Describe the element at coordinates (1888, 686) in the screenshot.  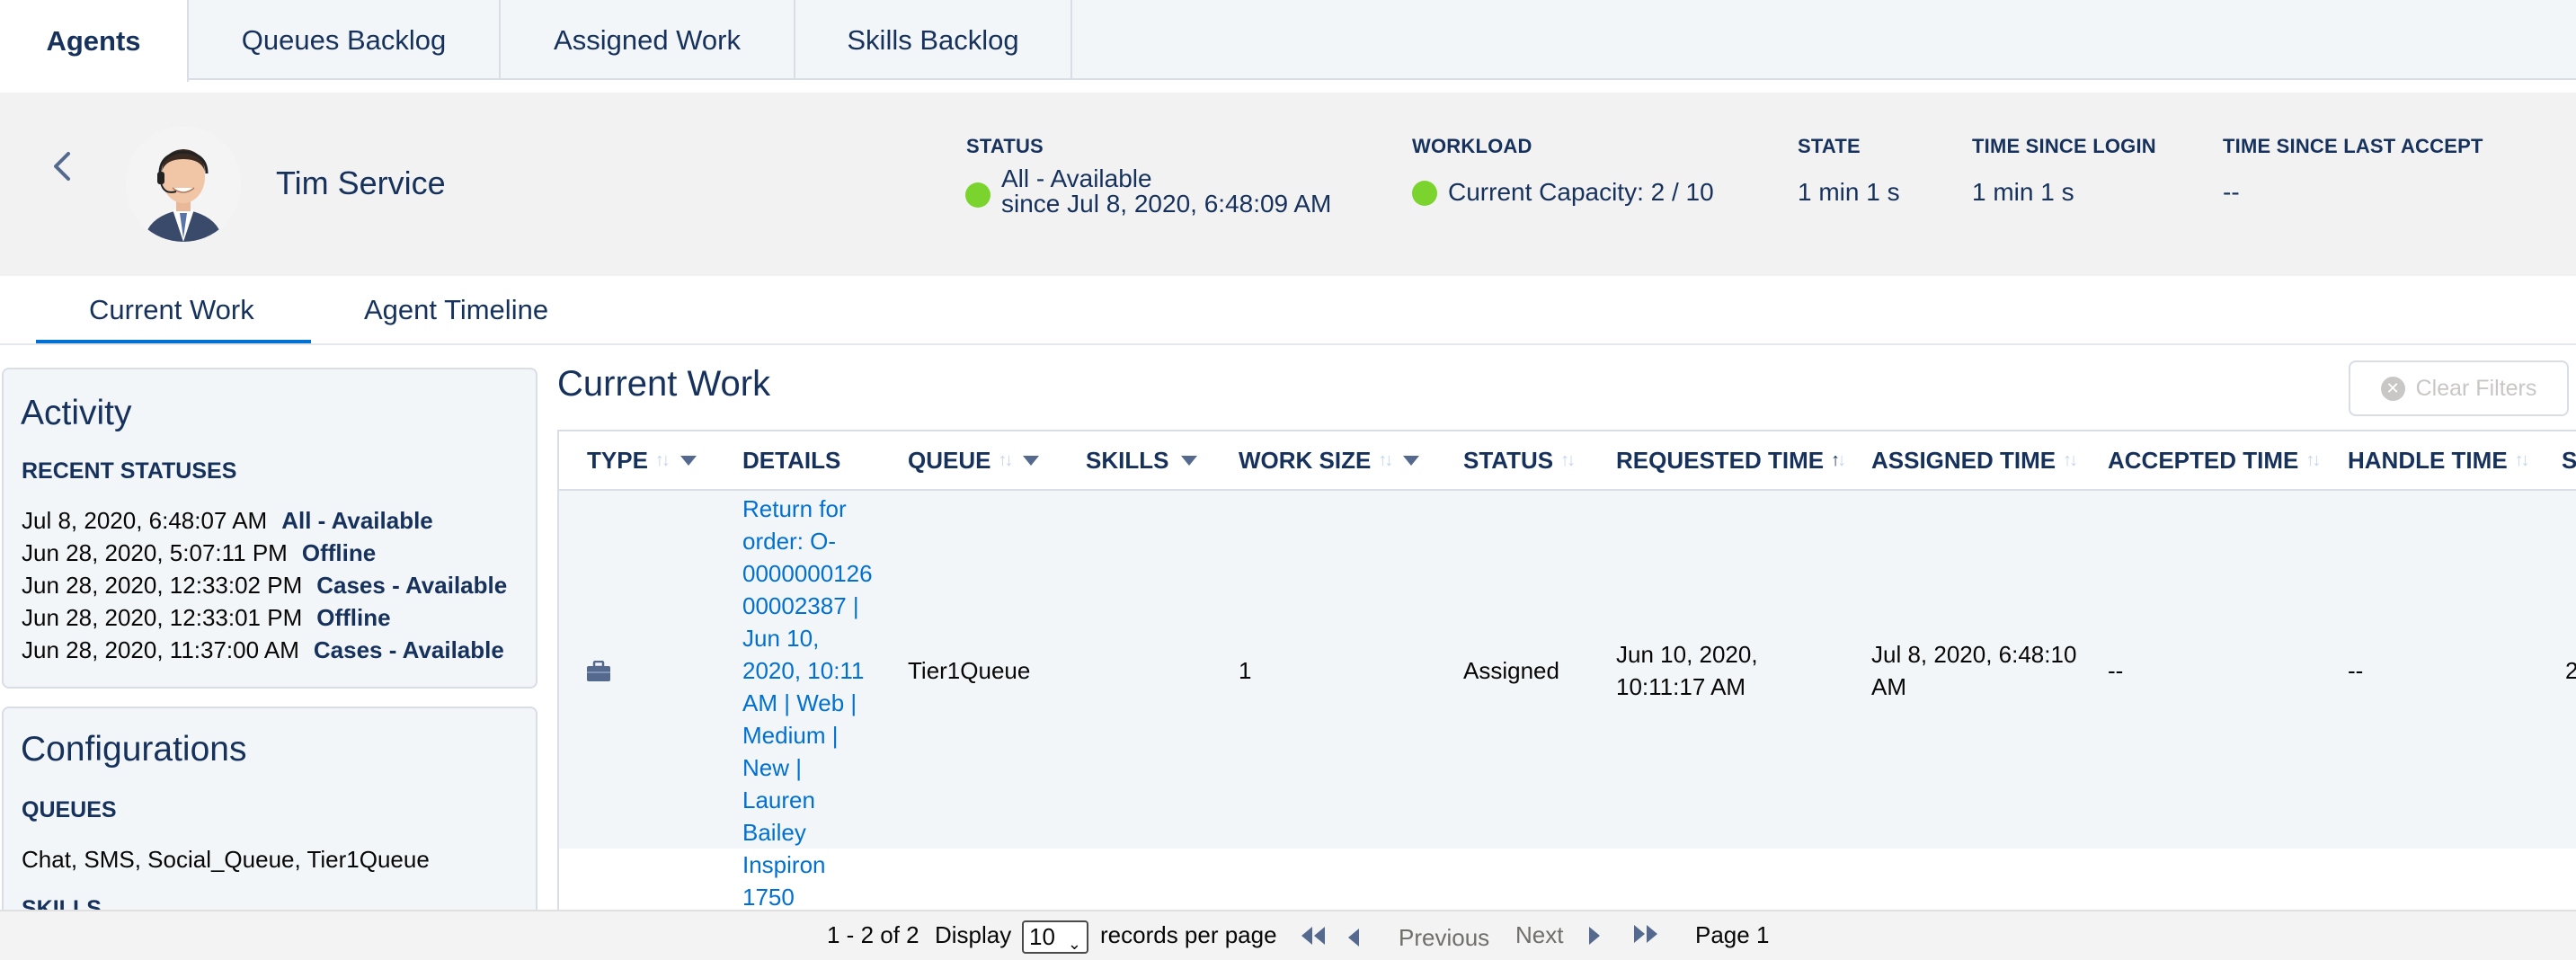
I see `assigned-time-line2: AM` at that location.